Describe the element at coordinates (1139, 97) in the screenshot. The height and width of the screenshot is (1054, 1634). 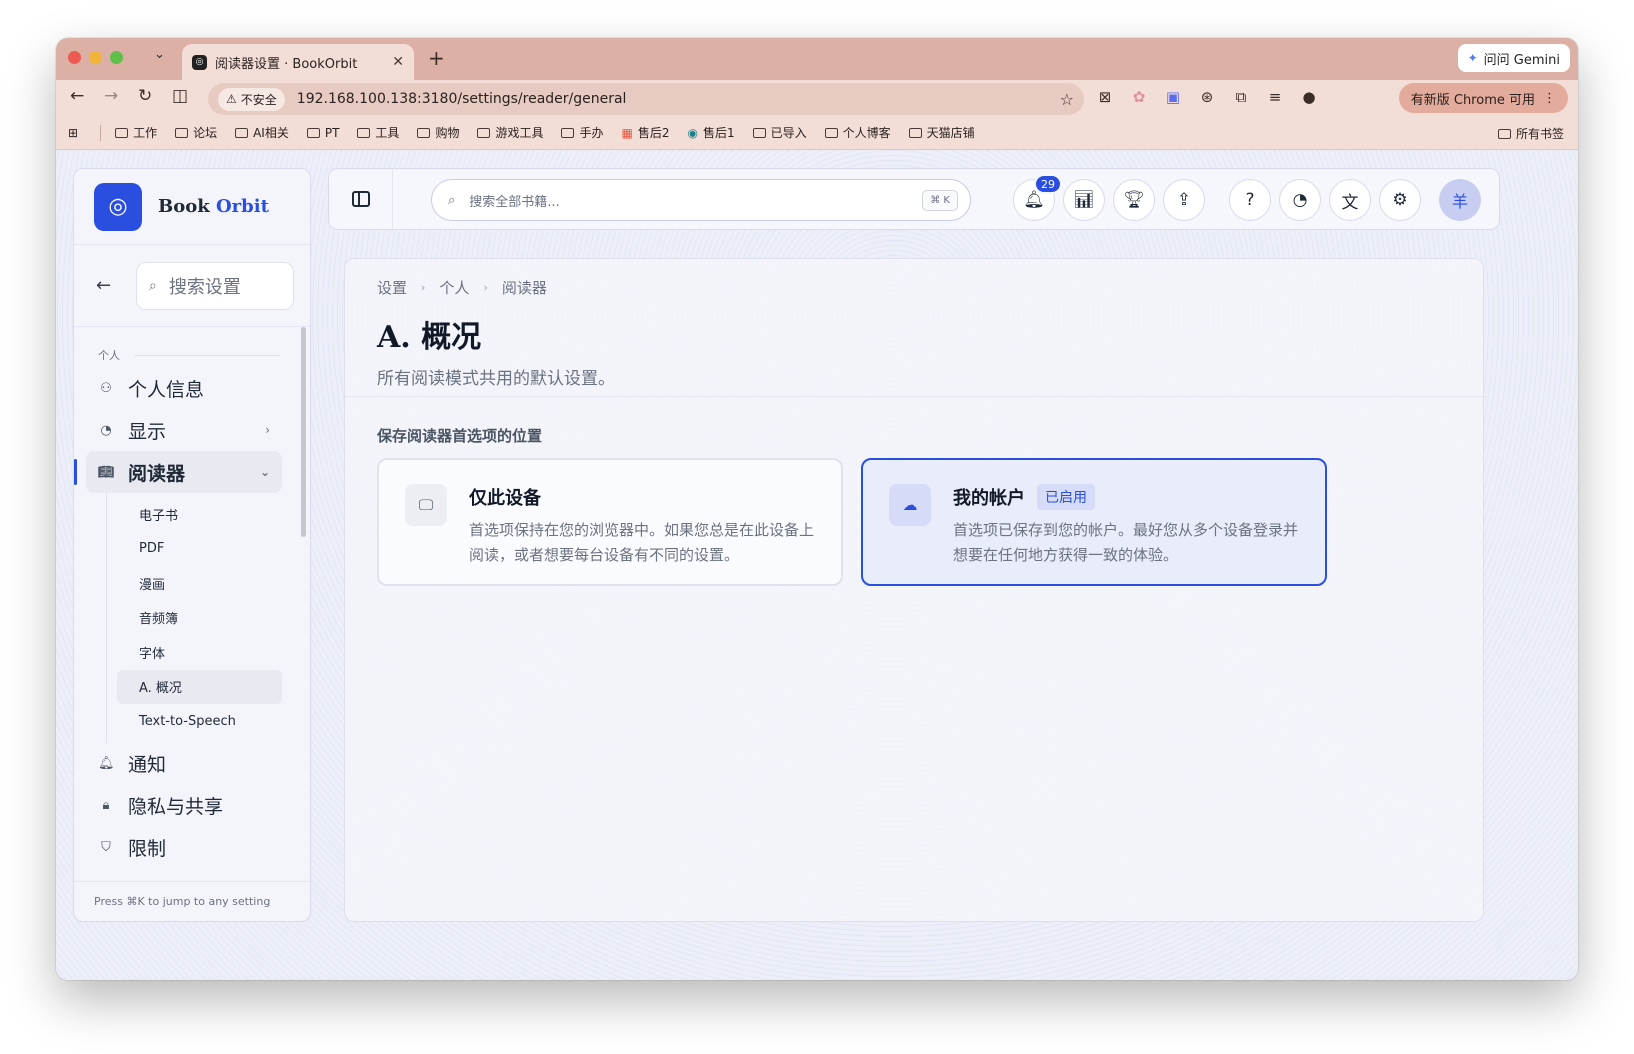
I see `extension-icon: ✿` at that location.